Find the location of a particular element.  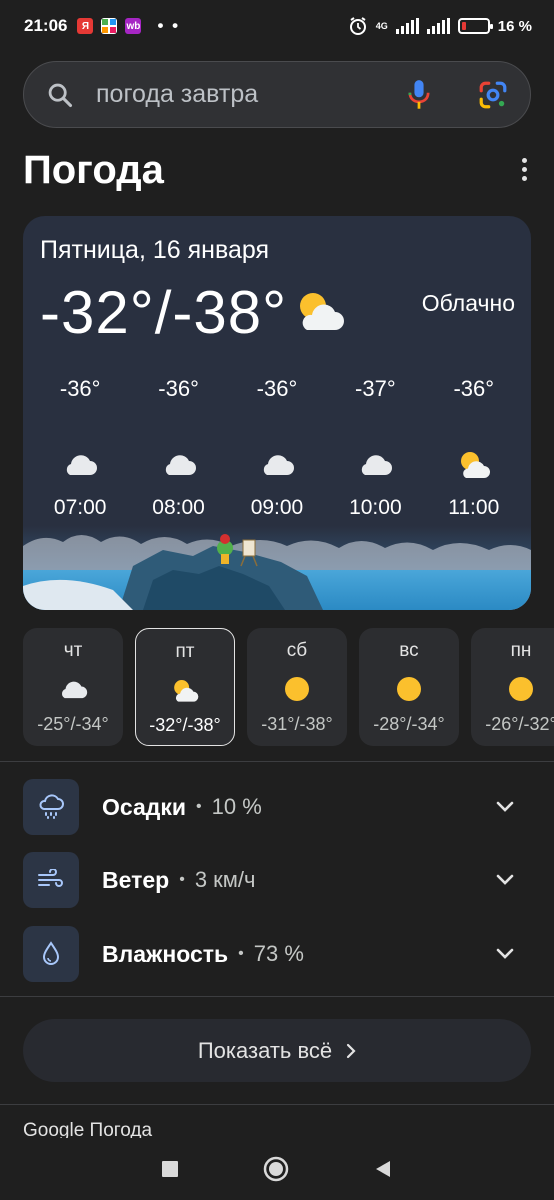

page-title: Погода is located at coordinates (93, 170).